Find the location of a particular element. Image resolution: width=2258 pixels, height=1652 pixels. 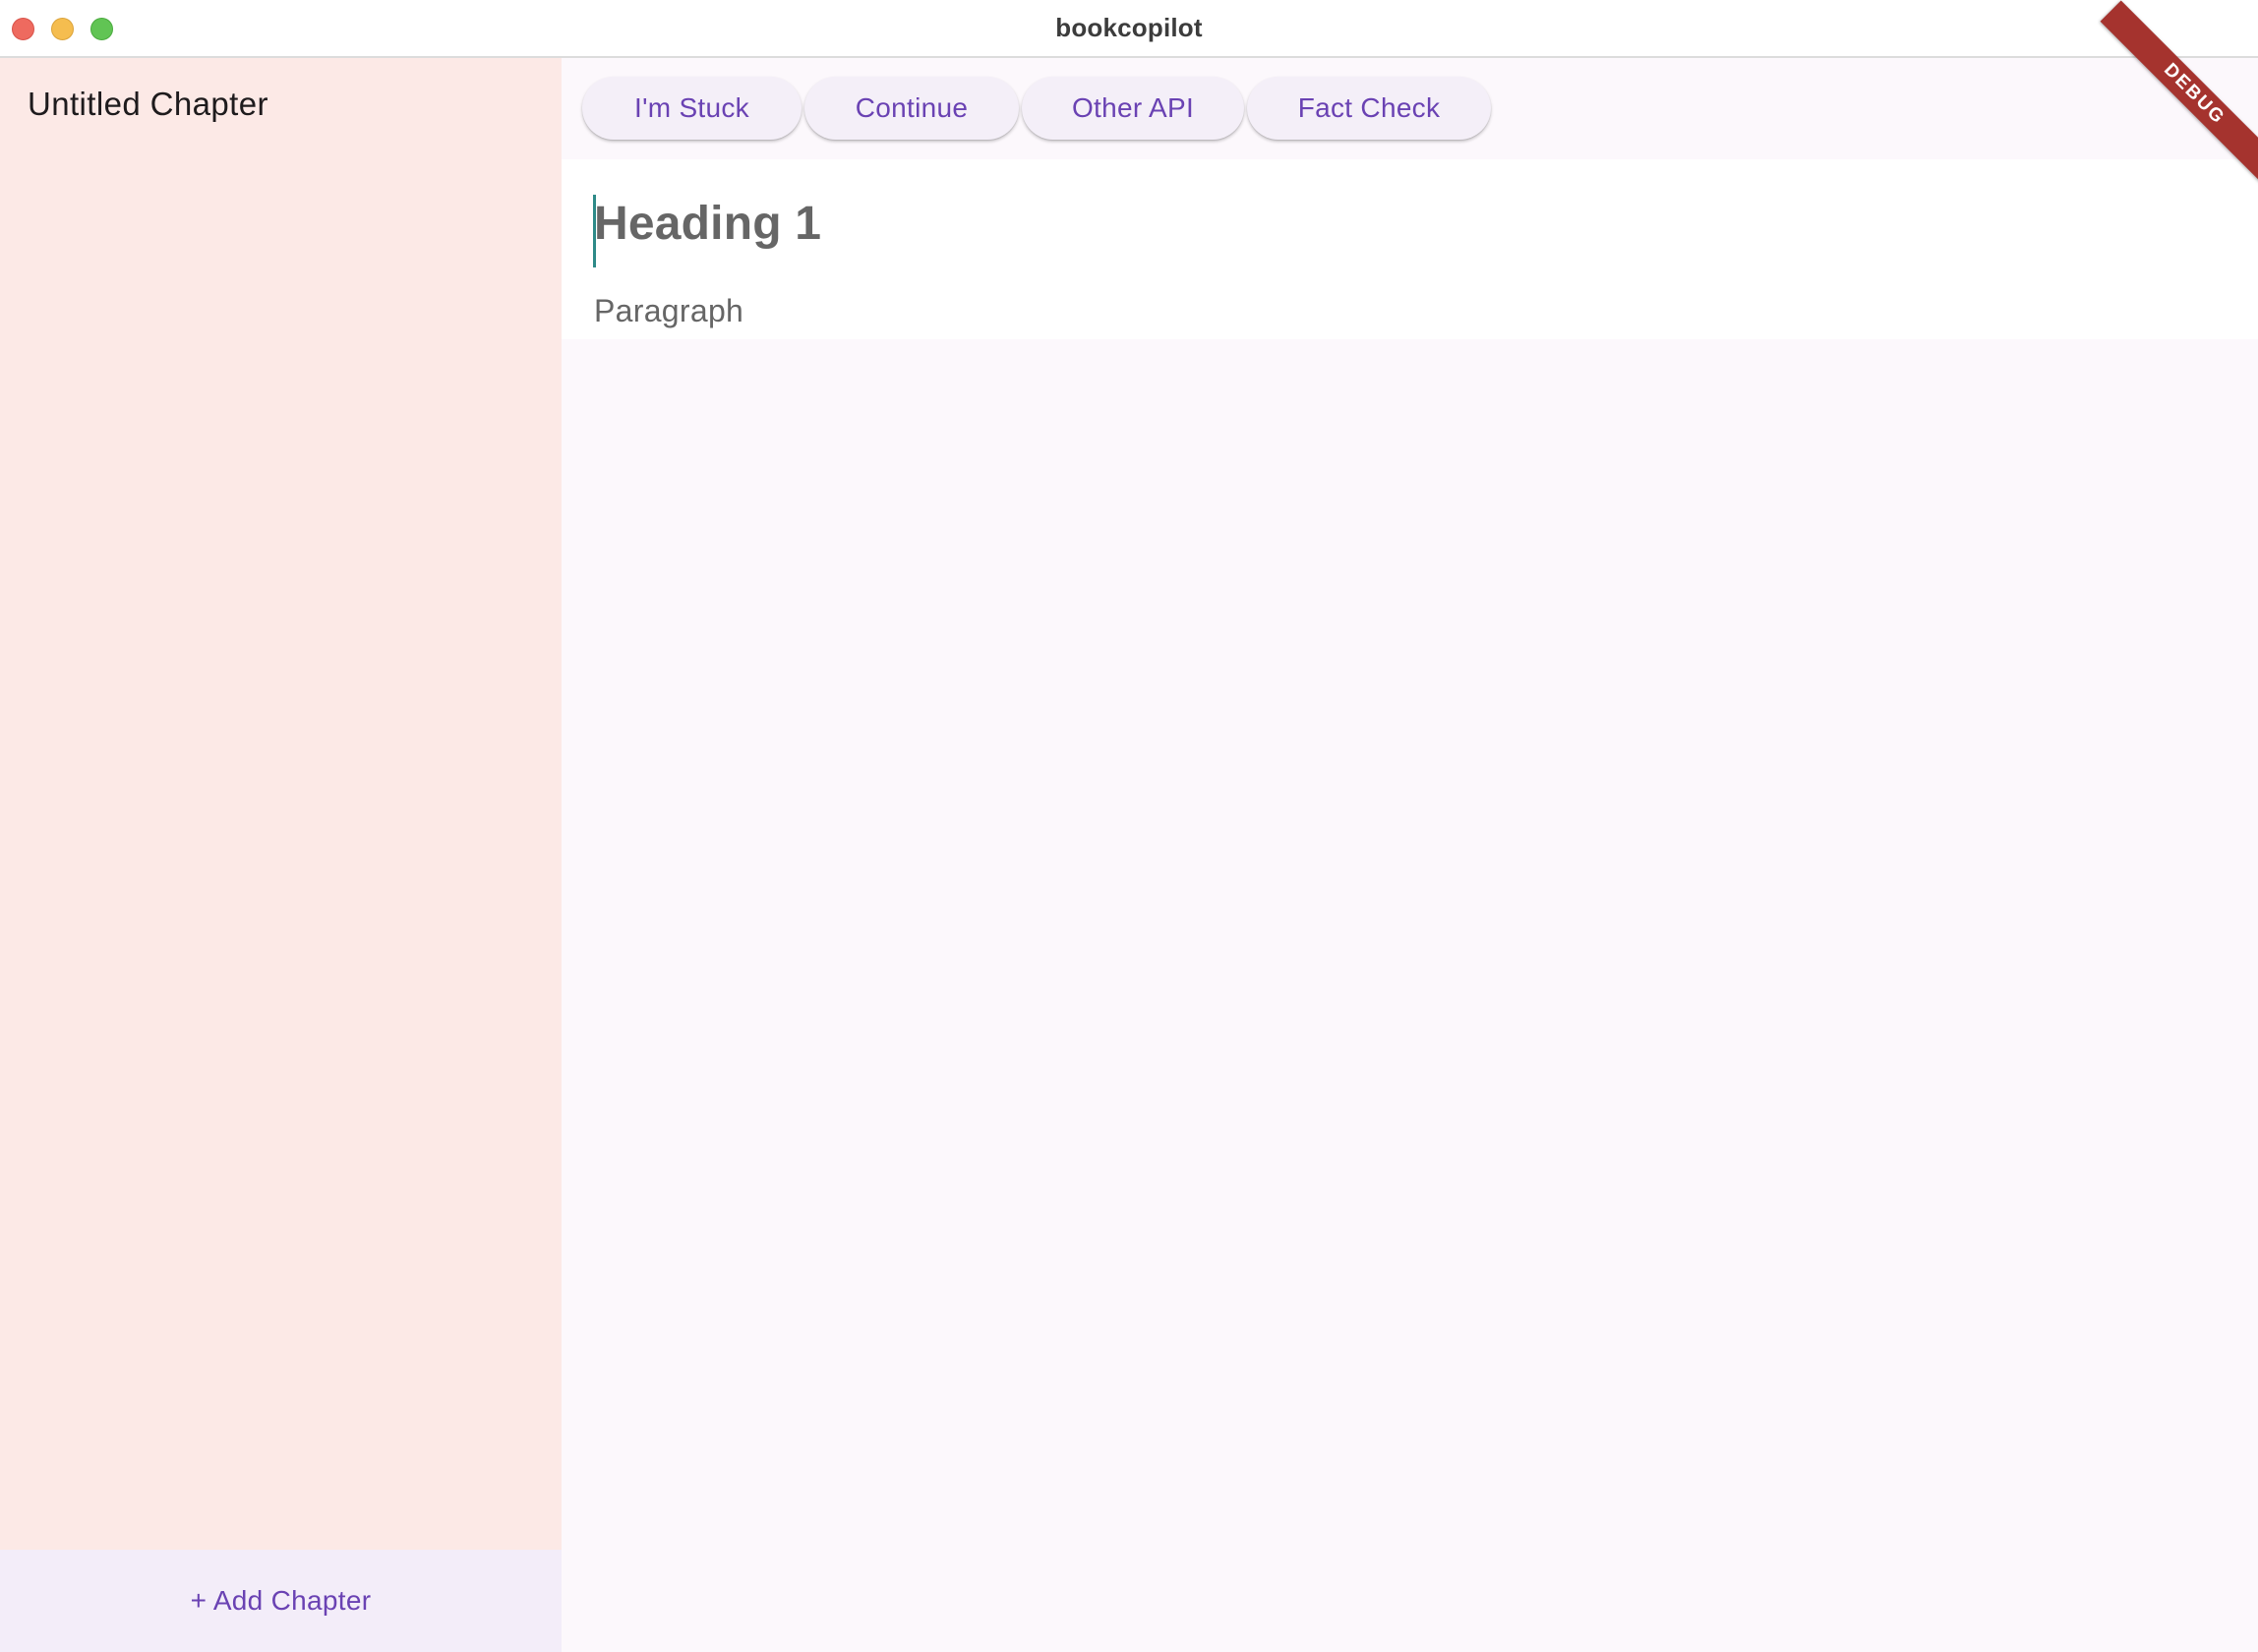

continue-button: Continue is located at coordinates (912, 108).